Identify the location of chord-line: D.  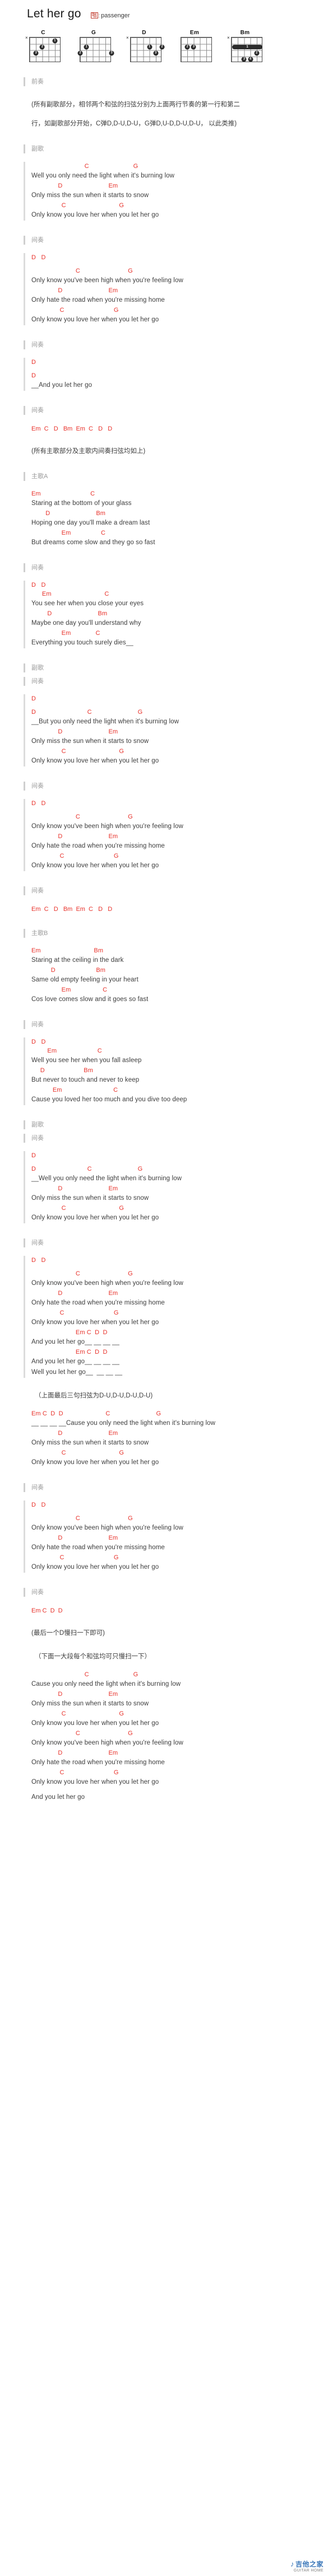
(33, 376).